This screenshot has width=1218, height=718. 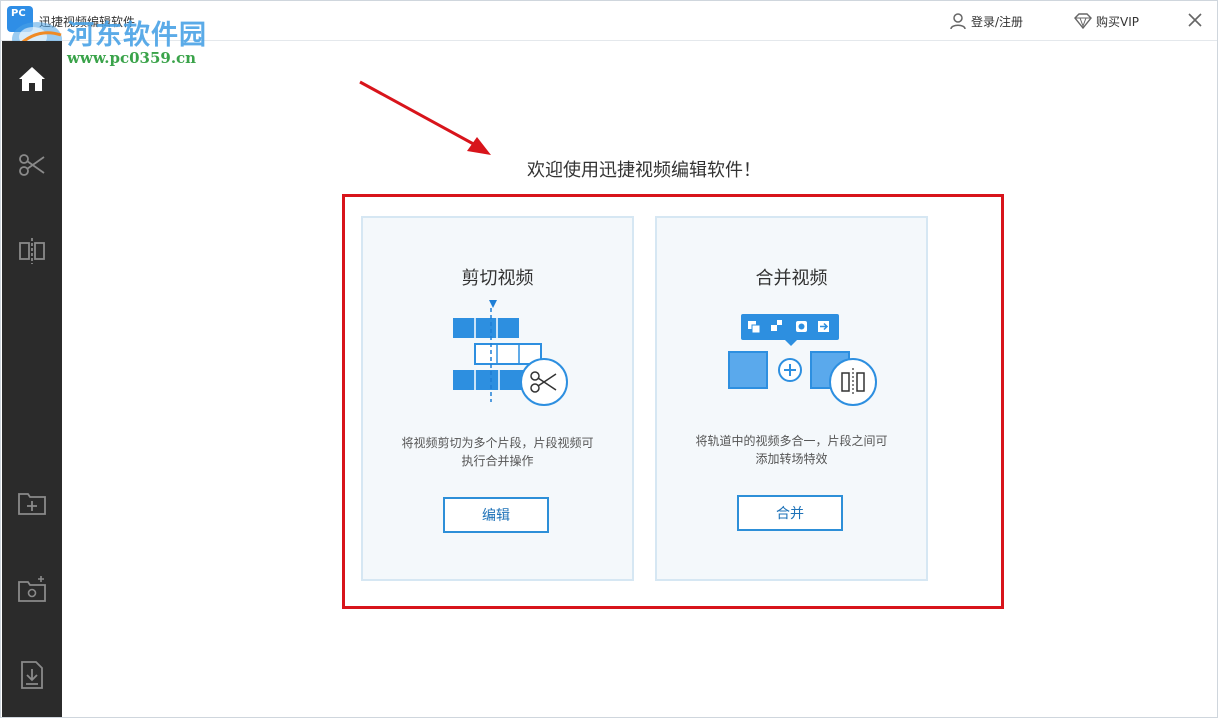 What do you see at coordinates (644, 170) in the screenshot?
I see `welcome-text: 欢迎使用迅捷视频编辑软件！` at bounding box center [644, 170].